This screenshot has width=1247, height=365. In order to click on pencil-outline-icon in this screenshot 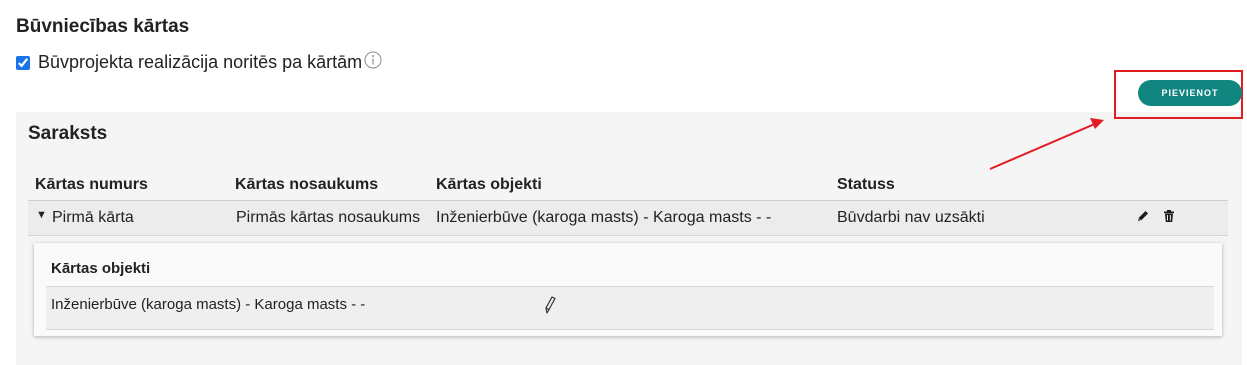, I will do `click(550, 305)`.